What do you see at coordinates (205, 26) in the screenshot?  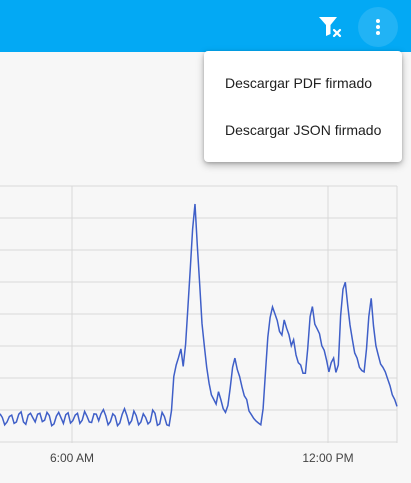 I see `app-bar` at bounding box center [205, 26].